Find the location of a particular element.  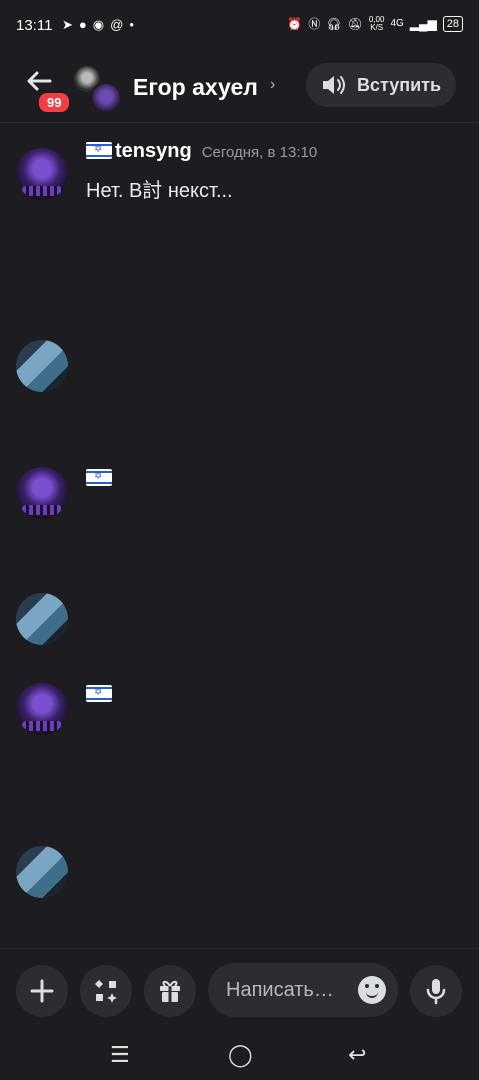

system-icons: ⏰ Ⓝ 🎧︎ 🔕︎ 0,00 K/S 4G ▂▄▆ 28 is located at coordinates (375, 23).